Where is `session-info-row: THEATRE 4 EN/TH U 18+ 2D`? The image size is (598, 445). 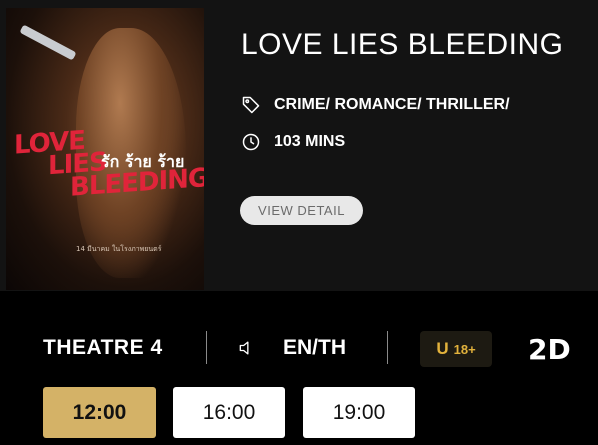 session-info-row: THEATRE 4 EN/TH U 18+ 2D is located at coordinates (299, 347).